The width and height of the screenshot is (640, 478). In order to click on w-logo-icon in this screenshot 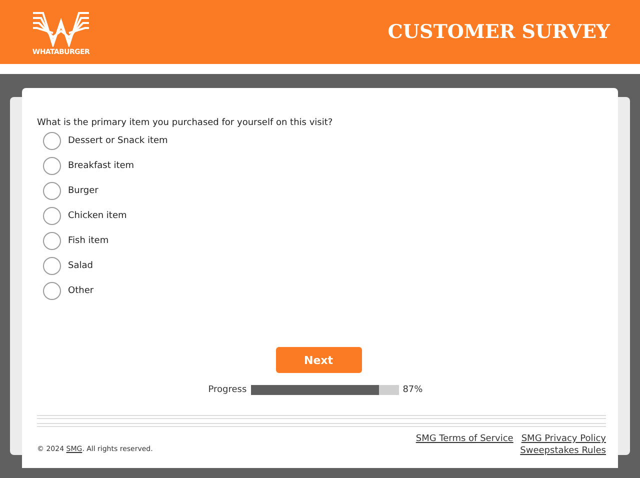, I will do `click(61, 28)`.